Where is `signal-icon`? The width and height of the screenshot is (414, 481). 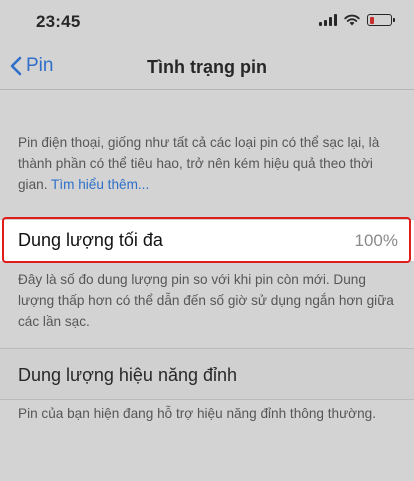 signal-icon is located at coordinates (328, 20).